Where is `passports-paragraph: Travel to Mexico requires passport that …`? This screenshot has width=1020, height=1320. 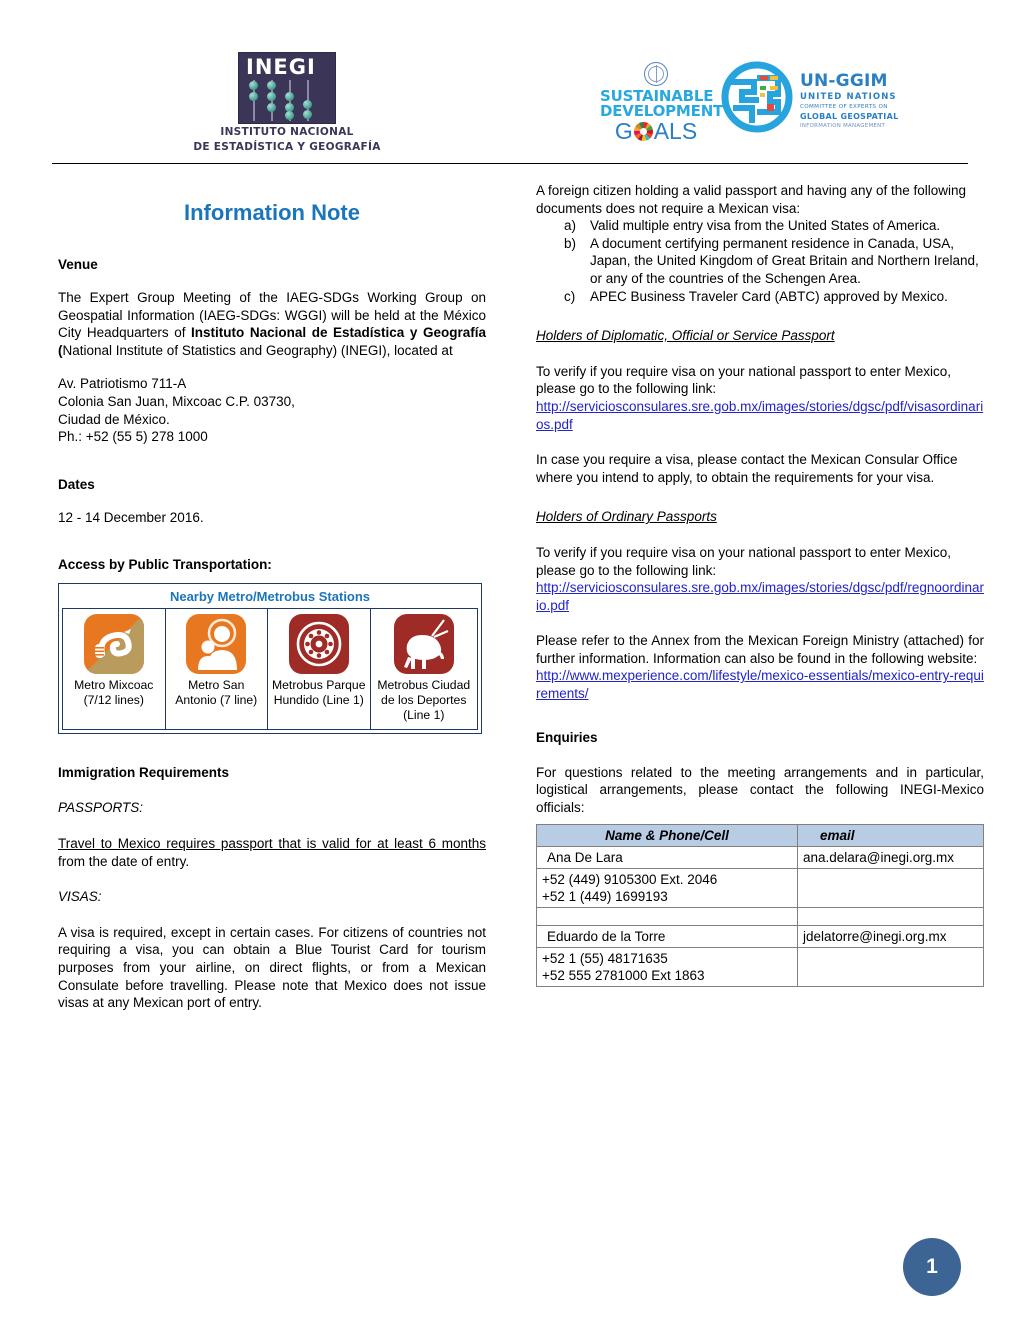 passports-paragraph: Travel to Mexico requires passport that … is located at coordinates (272, 852).